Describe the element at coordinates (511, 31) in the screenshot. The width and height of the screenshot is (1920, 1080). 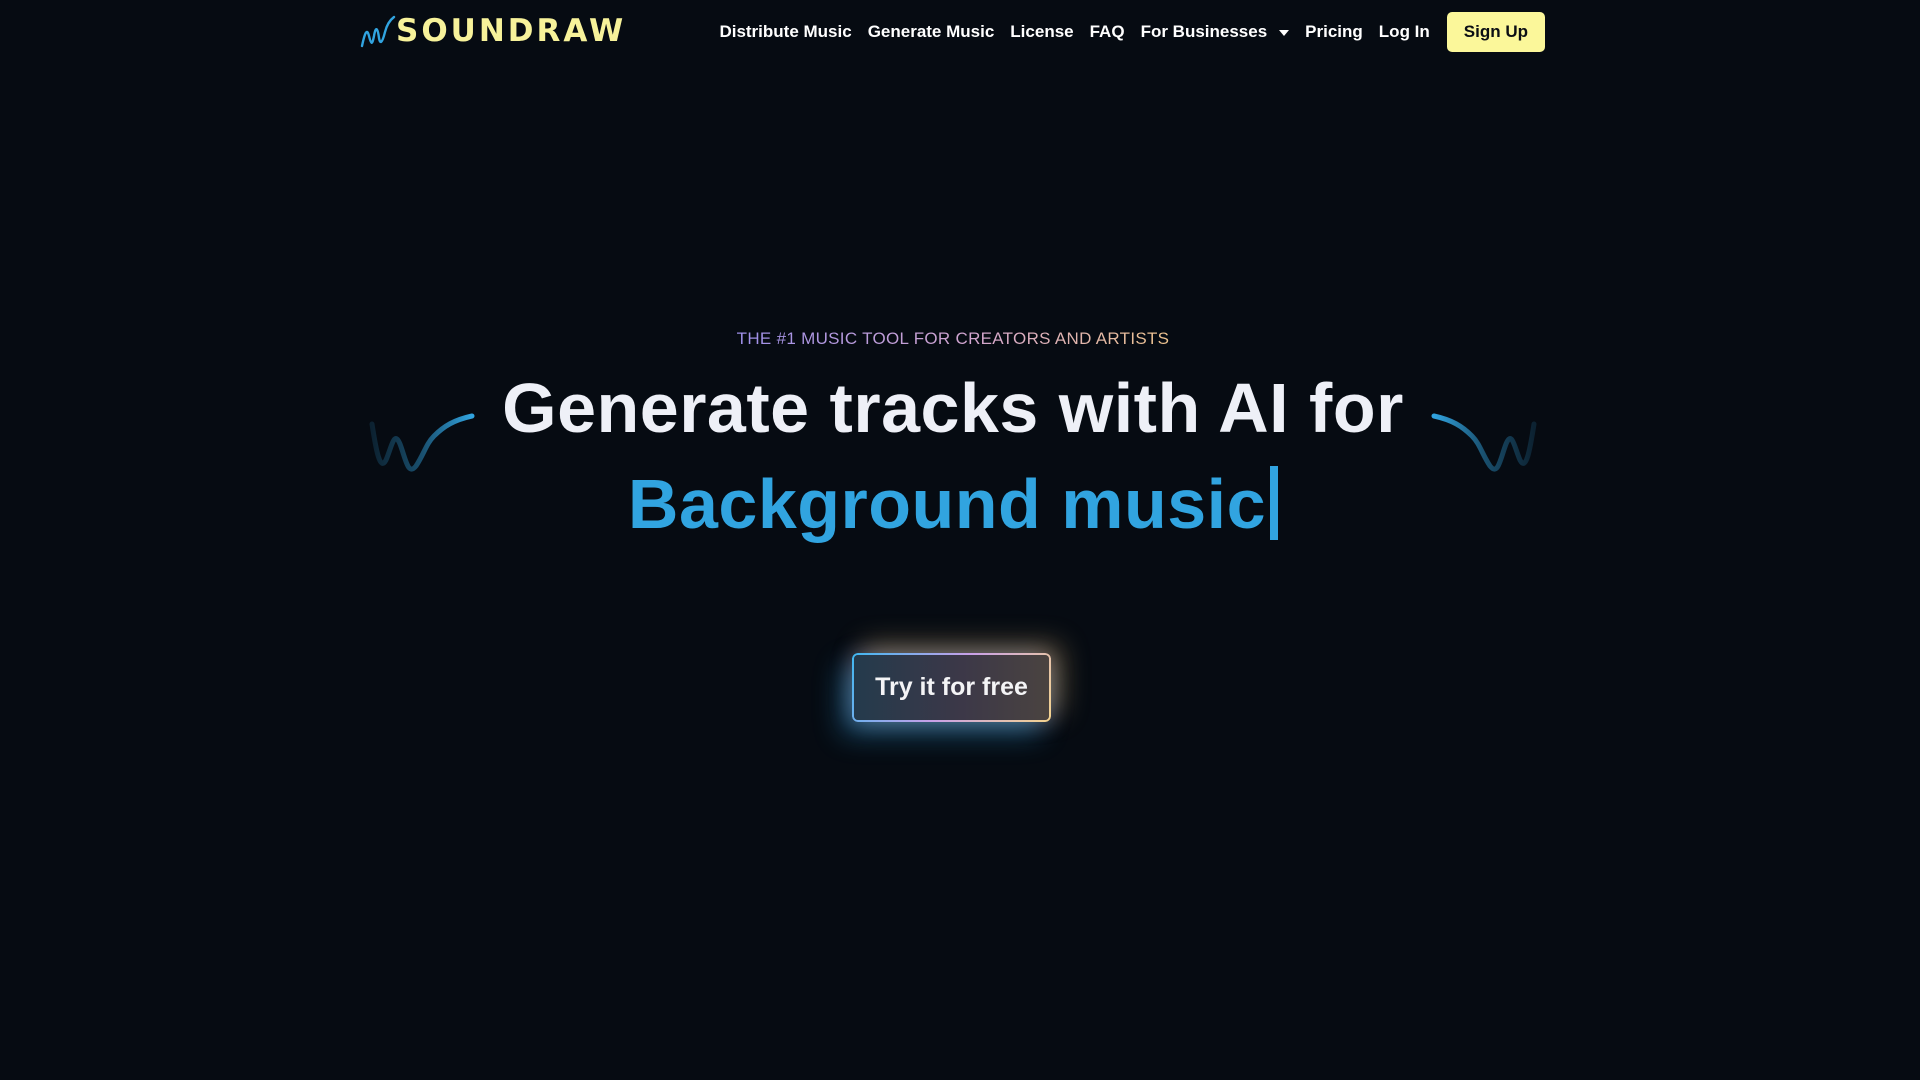
I see `brand-name: SOUNDRAW` at that location.